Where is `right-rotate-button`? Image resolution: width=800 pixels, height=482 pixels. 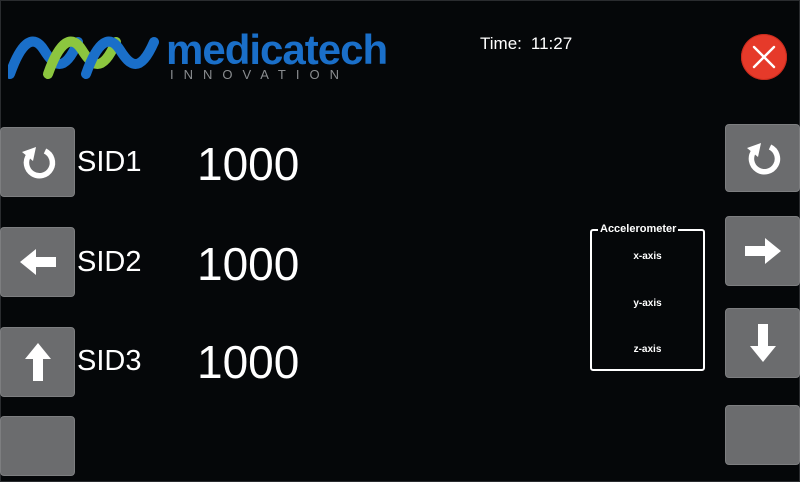 right-rotate-button is located at coordinates (762, 158).